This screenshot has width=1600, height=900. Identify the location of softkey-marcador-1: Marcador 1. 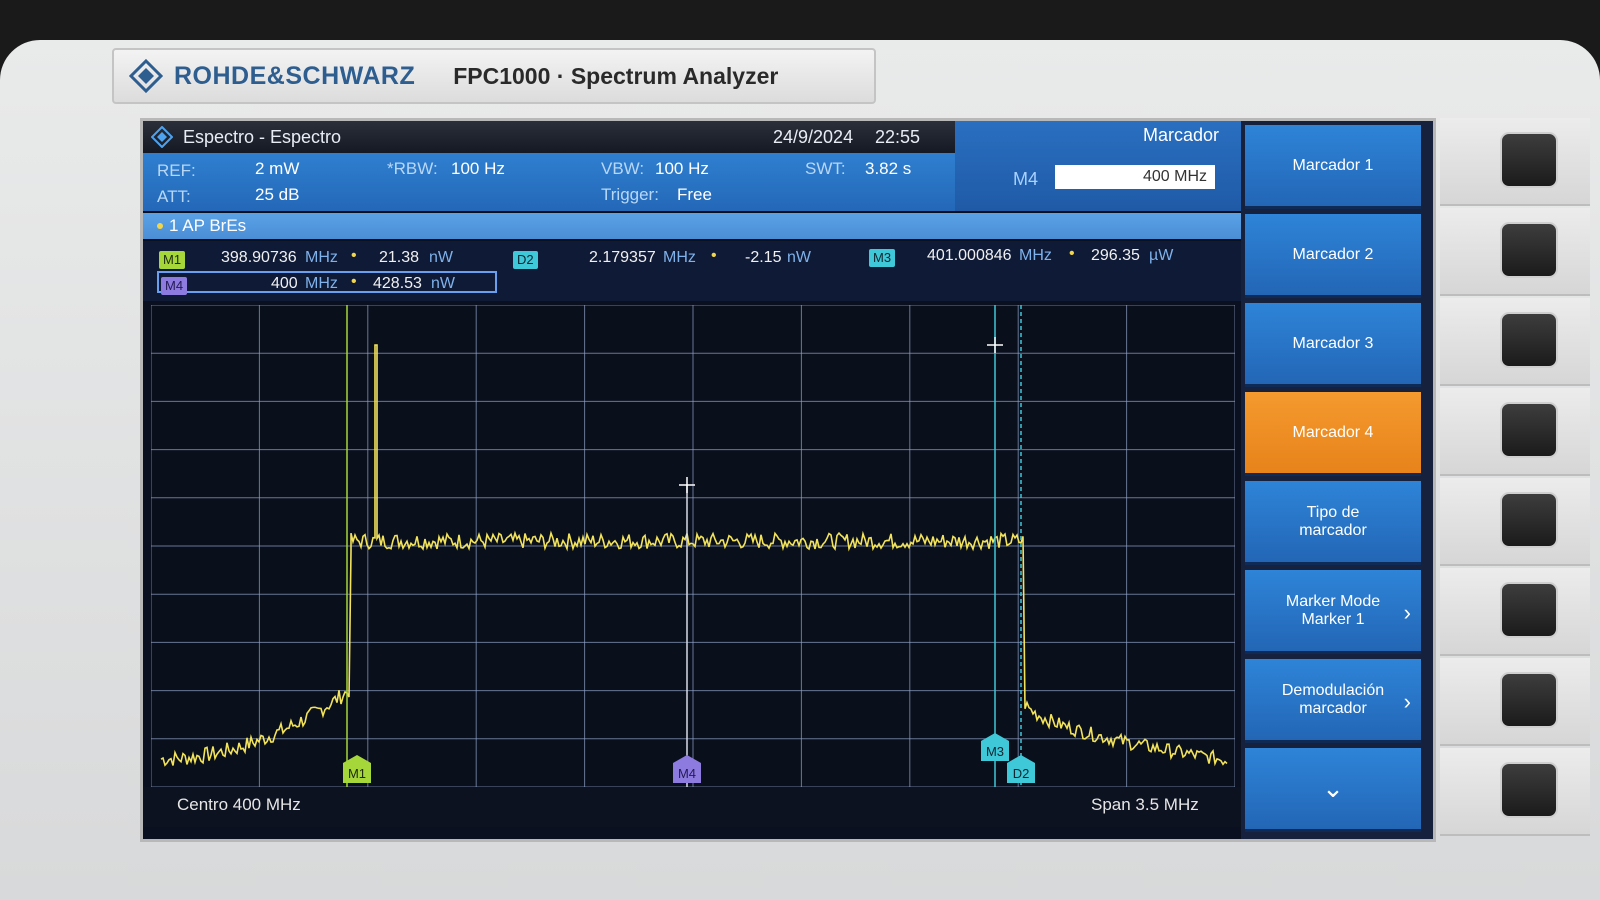
(1333, 167).